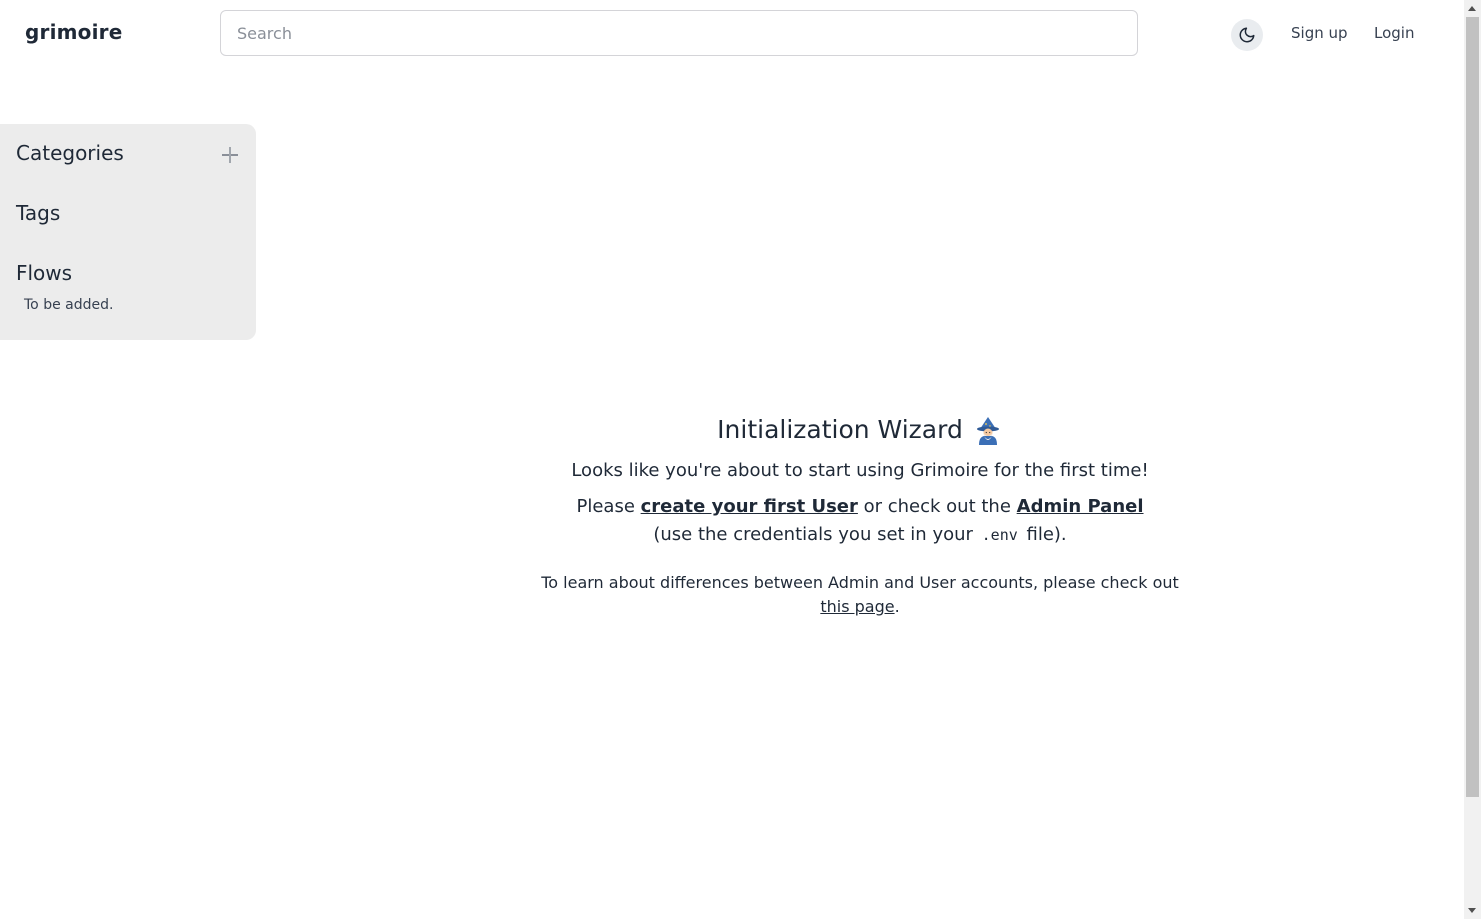 This screenshot has height=919, width=1481. I want to click on p2-after-admin: (use the credentials you set in your, so click(816, 534).